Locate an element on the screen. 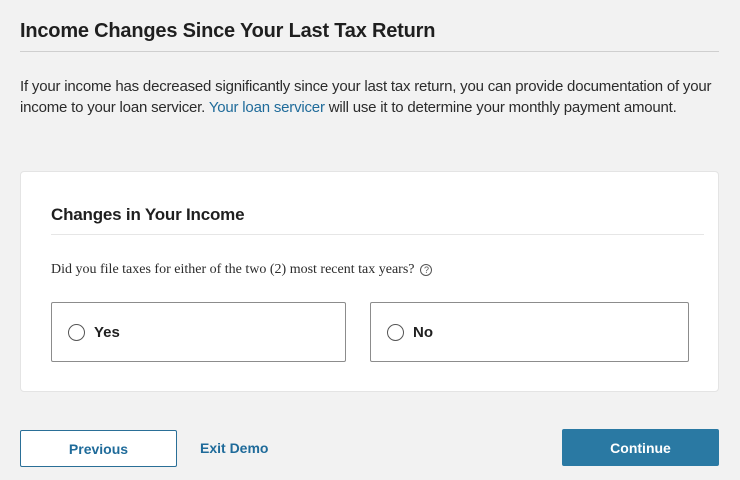 Image resolution: width=740 pixels, height=480 pixels. title-divider is located at coordinates (369, 51).